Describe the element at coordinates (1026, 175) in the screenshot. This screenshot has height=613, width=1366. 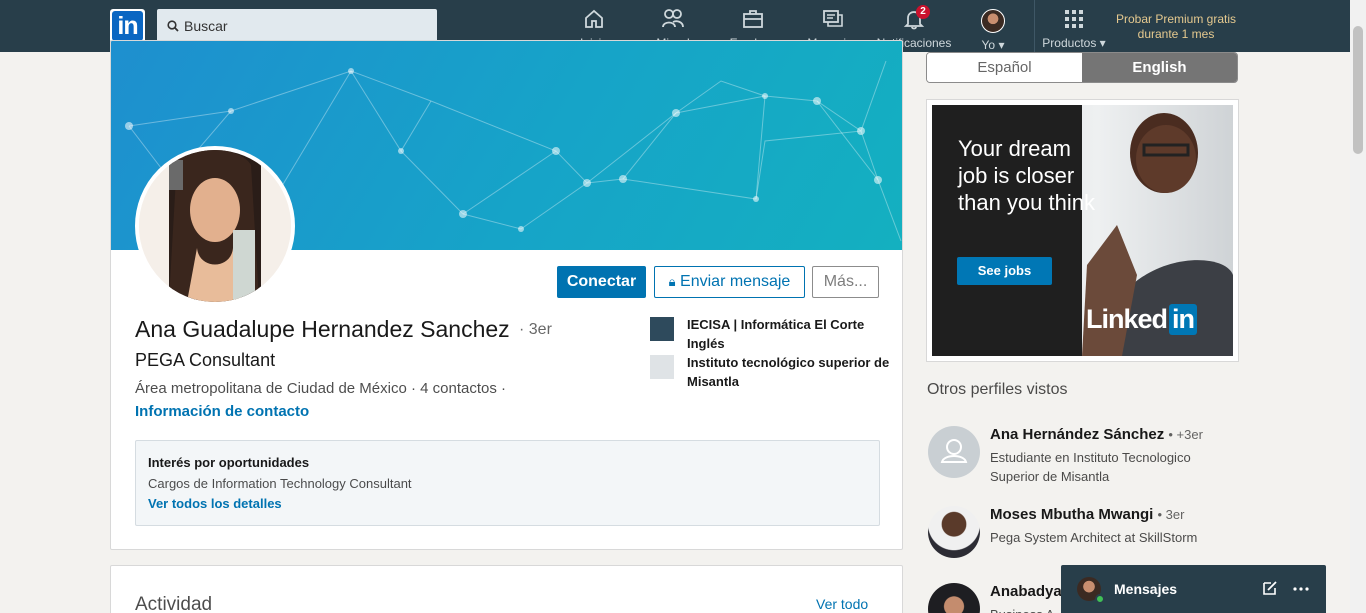
I see `ad-headline: Your dream job is closer than you think` at that location.